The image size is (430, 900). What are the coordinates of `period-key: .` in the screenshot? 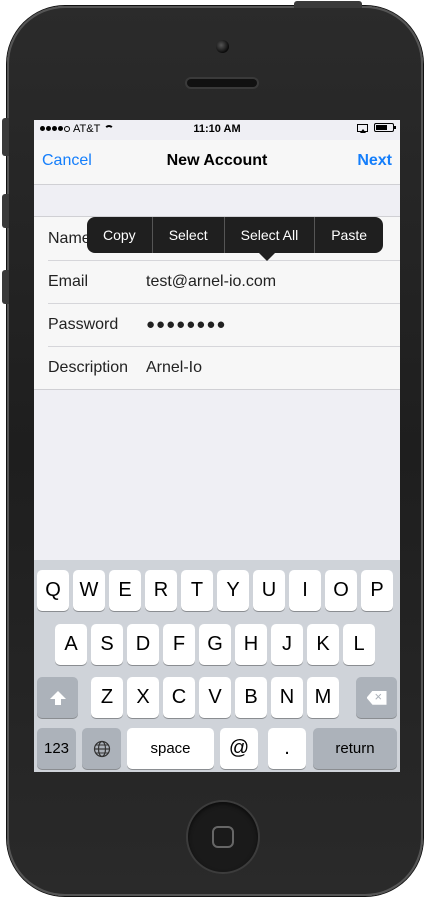 It's located at (287, 748).